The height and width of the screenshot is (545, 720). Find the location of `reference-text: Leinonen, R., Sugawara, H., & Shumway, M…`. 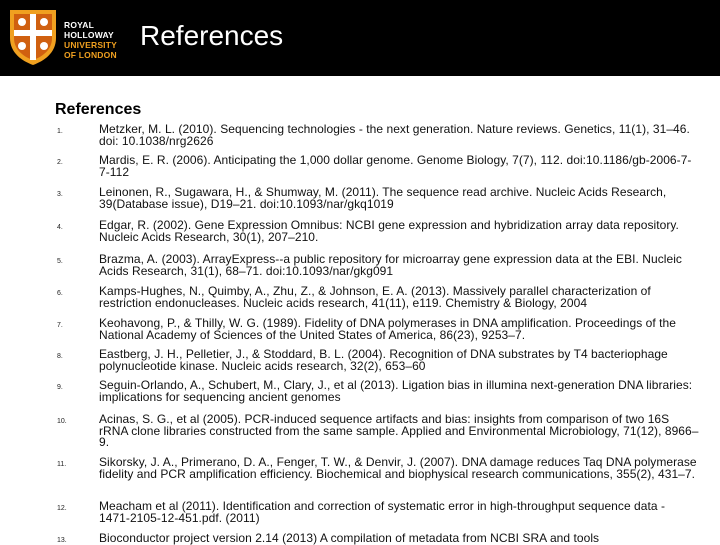

reference-text: Leinonen, R., Sugawara, H., & Shumway, M… is located at coordinates (383, 198).